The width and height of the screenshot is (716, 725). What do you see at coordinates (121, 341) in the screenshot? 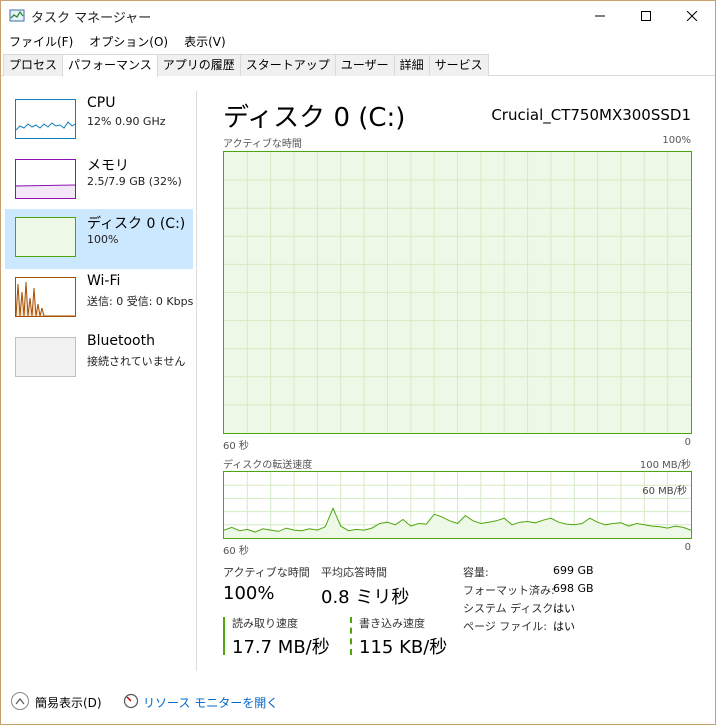
I see `sidebar-item-label: Bluetooth` at bounding box center [121, 341].